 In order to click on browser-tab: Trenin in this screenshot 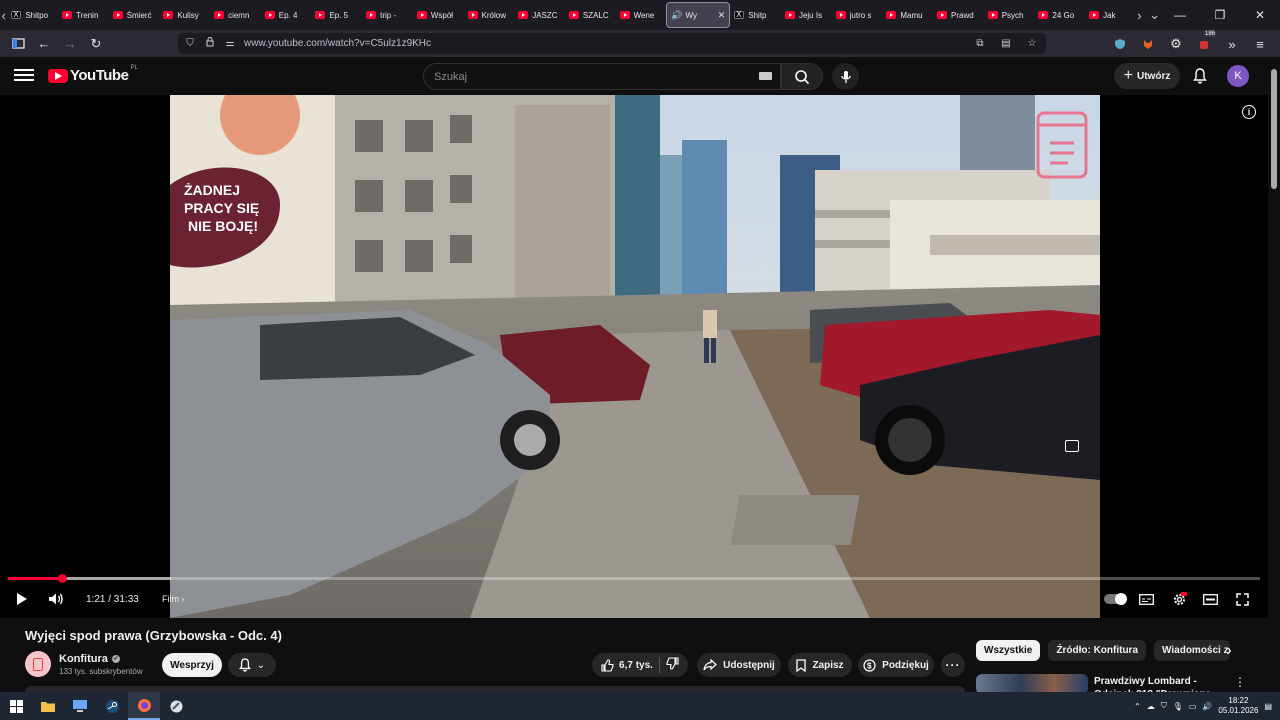, I will do `click(83, 15)`.